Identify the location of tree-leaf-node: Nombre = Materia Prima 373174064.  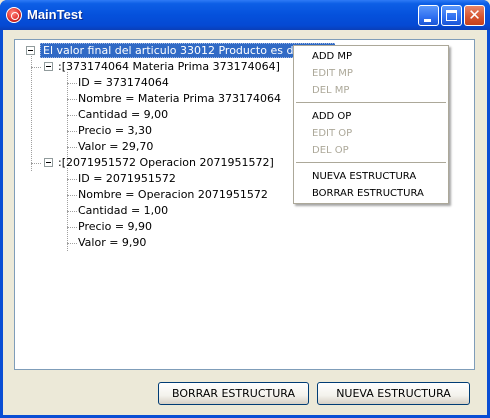
(179, 99).